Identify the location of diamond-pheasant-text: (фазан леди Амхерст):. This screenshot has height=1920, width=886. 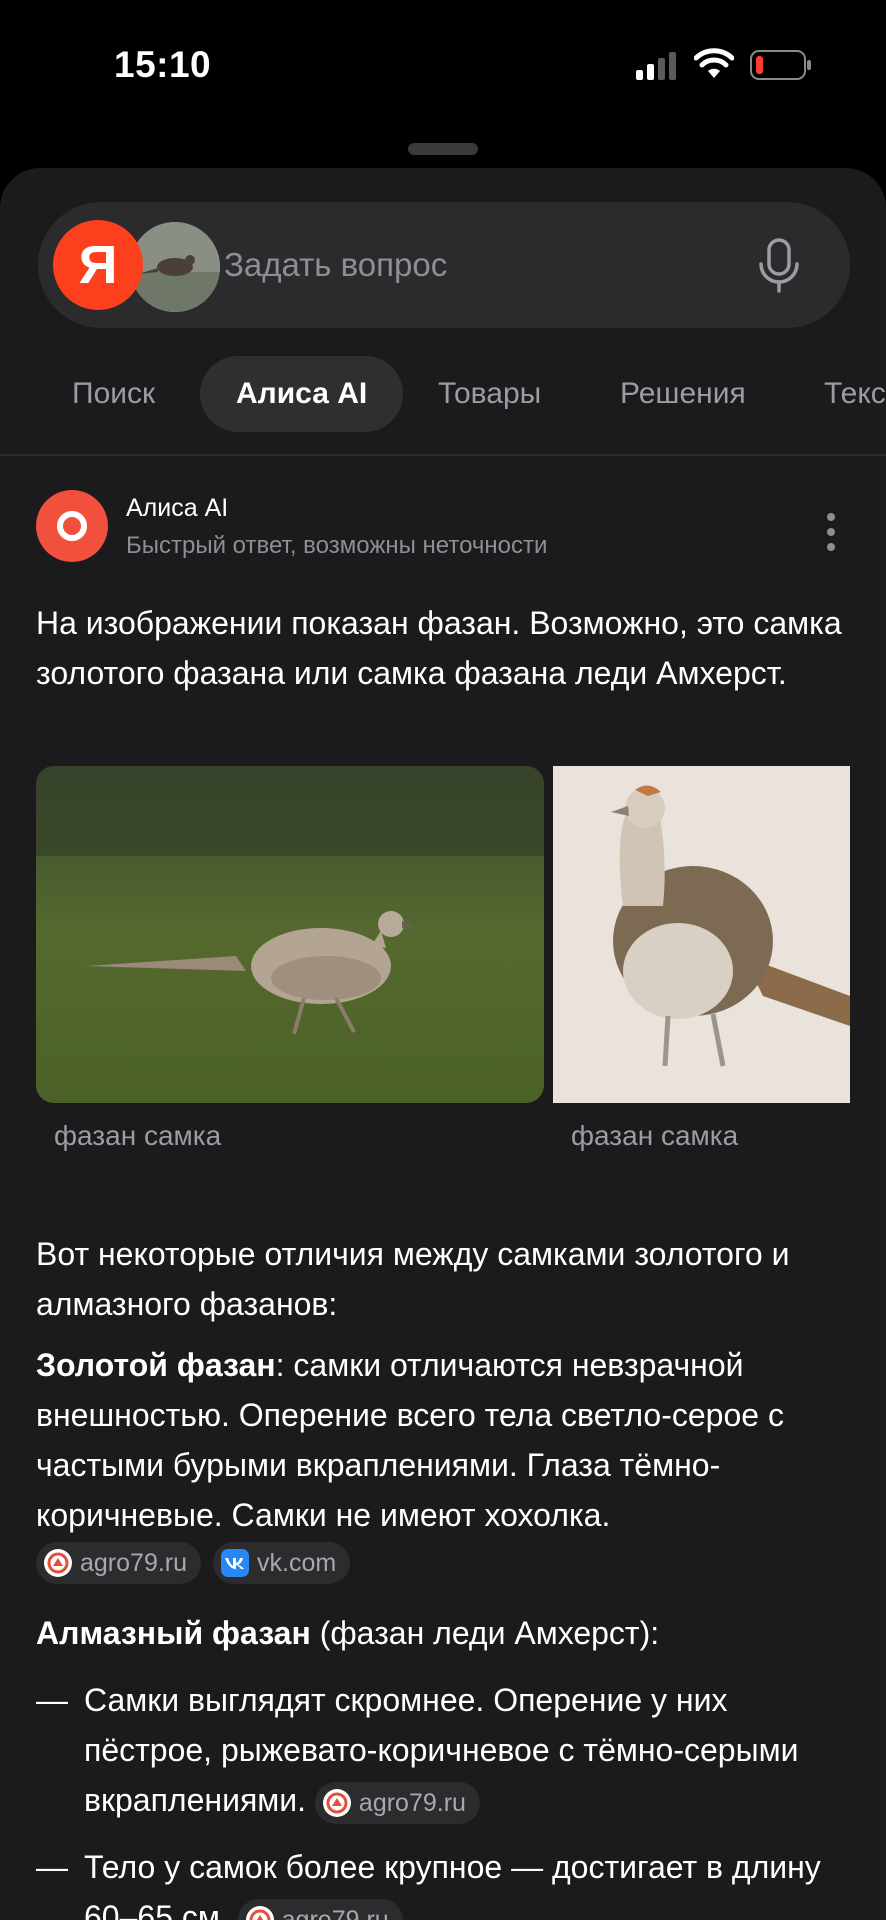
(485, 1633).